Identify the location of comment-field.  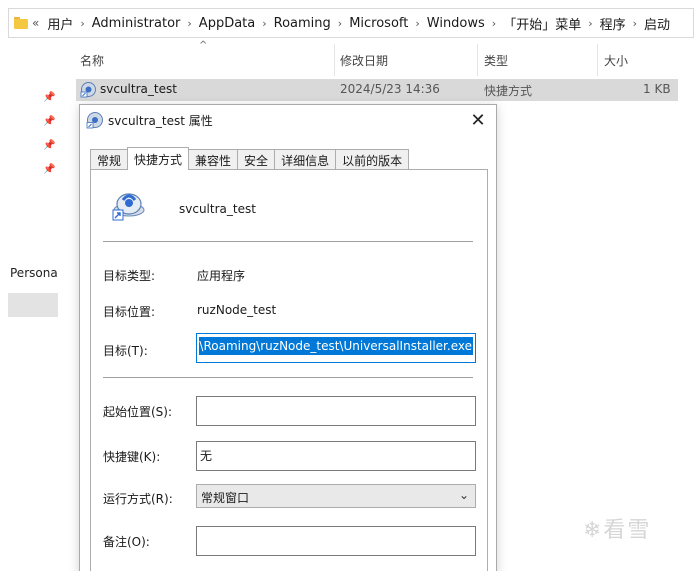
(336, 541).